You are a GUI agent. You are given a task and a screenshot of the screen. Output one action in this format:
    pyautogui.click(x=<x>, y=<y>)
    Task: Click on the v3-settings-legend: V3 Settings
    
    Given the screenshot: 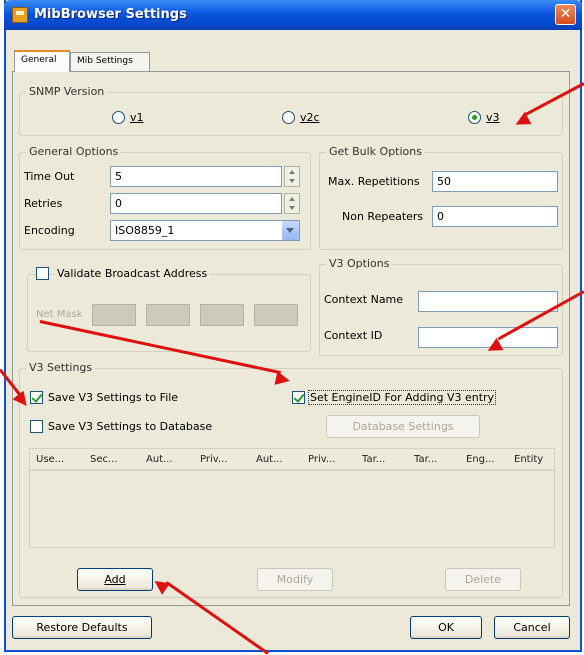 What is the action you would take?
    pyautogui.click(x=61, y=367)
    